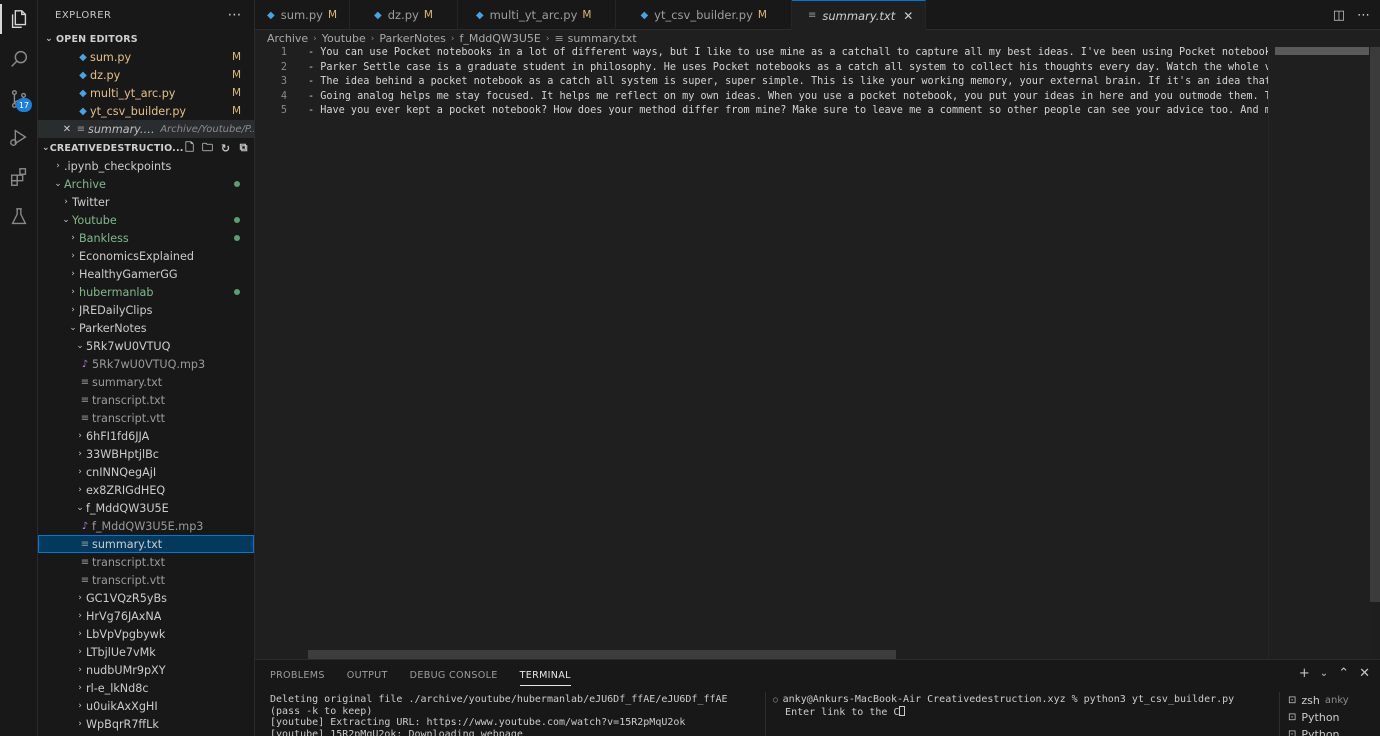  I want to click on tree-item: › rl-e_lkNd8c, so click(146, 688).